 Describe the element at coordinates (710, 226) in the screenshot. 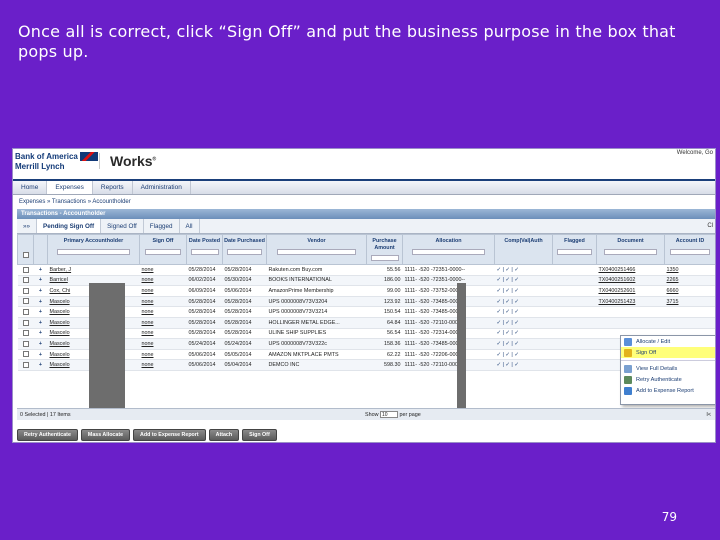

I see `close-link: Cl` at that location.